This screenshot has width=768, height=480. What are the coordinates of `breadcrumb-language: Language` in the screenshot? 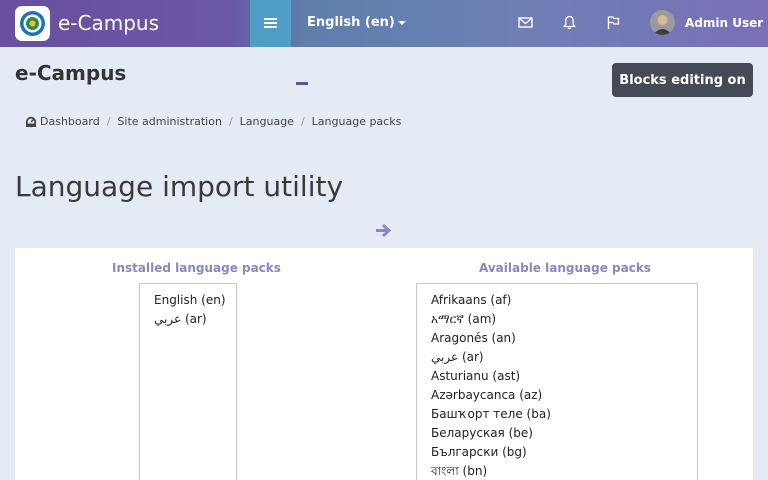 It's located at (267, 121).